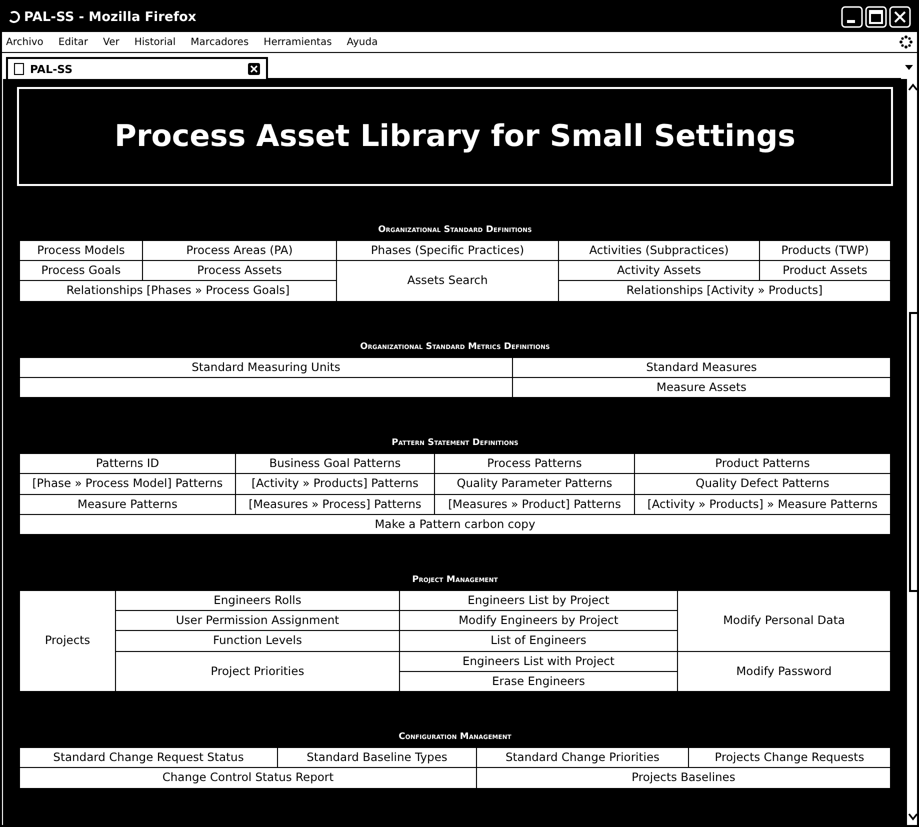 Image resolution: width=919 pixels, height=827 pixels. What do you see at coordinates (455, 230) in the screenshot?
I see `section-heading: Organizational Standard Definitions` at bounding box center [455, 230].